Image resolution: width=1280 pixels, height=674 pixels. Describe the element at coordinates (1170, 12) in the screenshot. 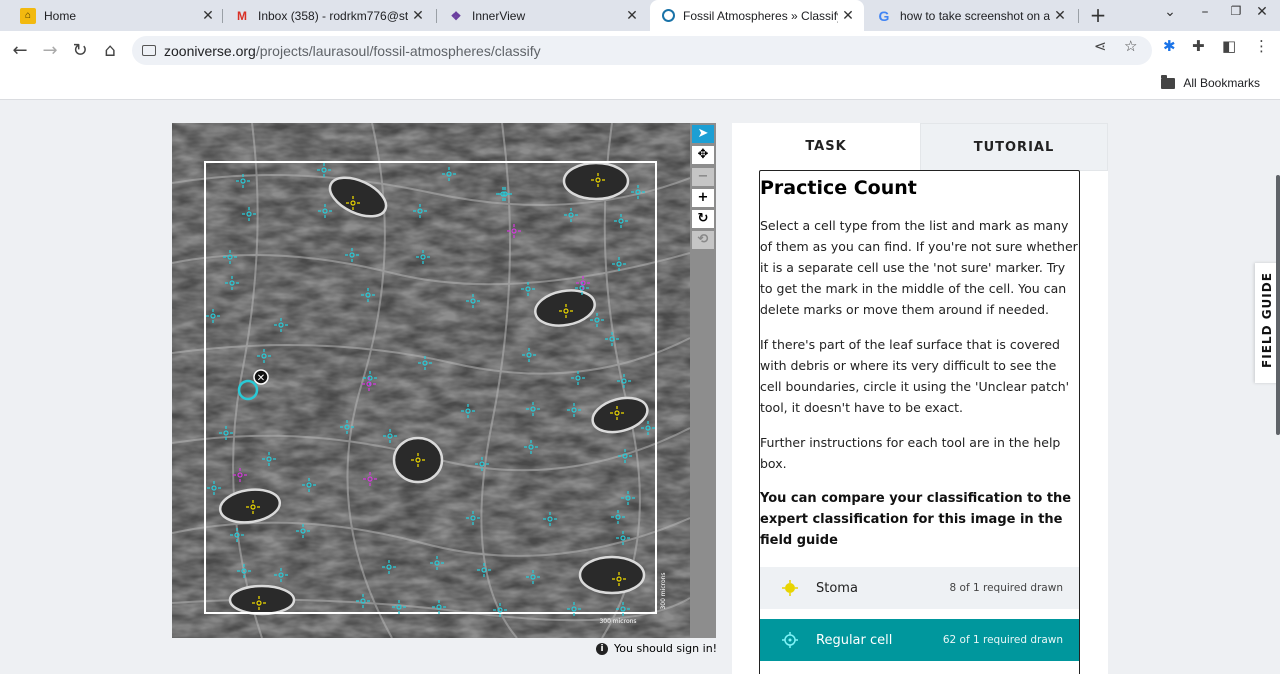

I see `tab-search-icon: ⌄` at that location.